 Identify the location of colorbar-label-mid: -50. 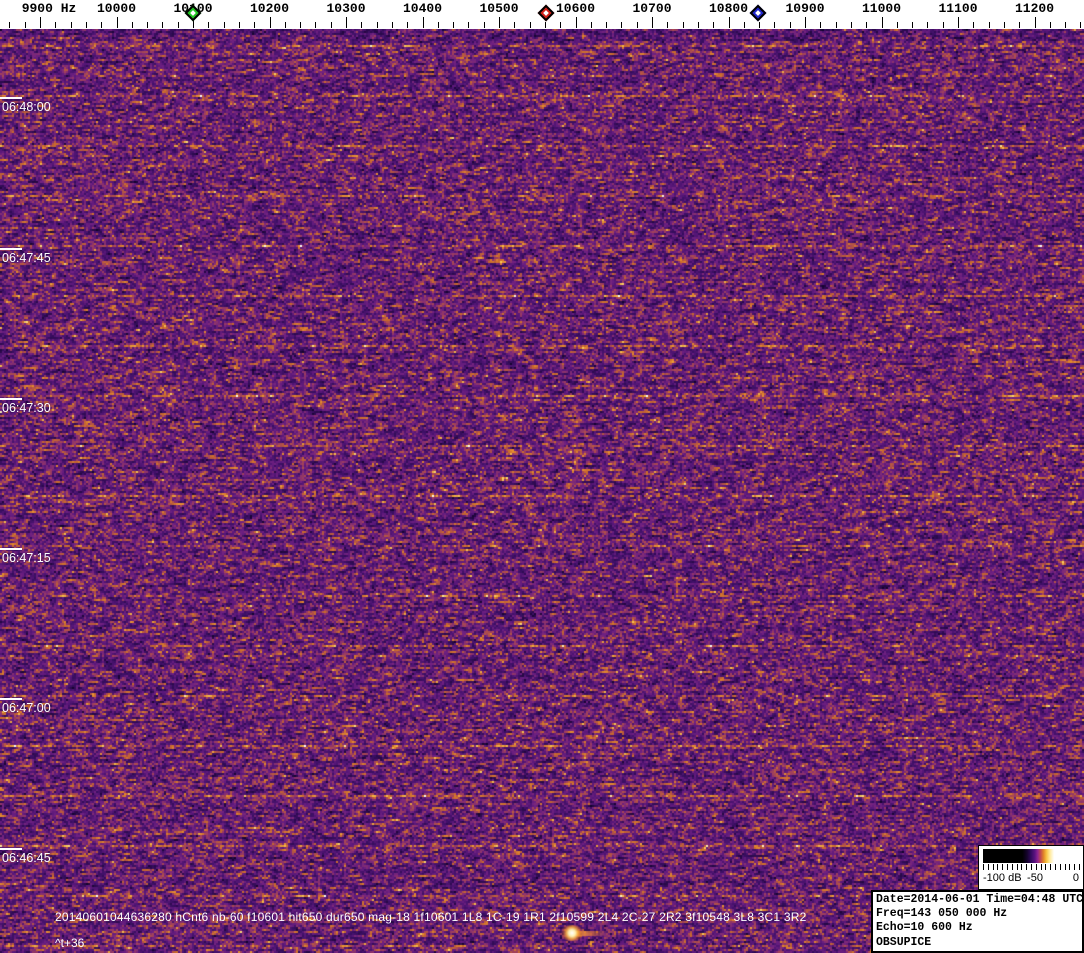
(1035, 878).